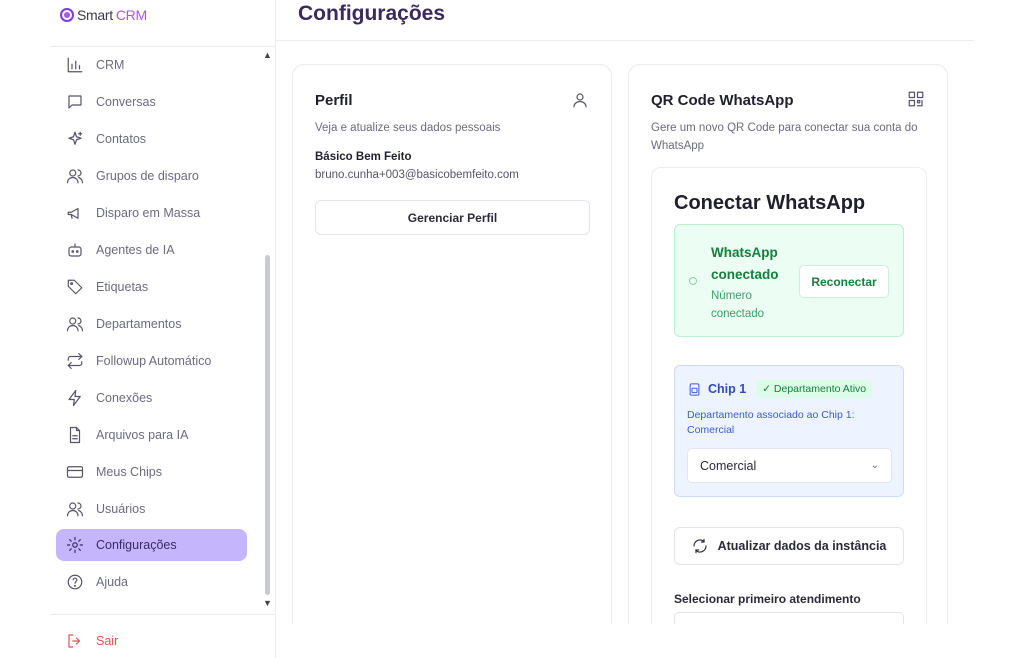  What do you see at coordinates (363, 157) in the screenshot?
I see `profile-name: Básico Bem Feito` at bounding box center [363, 157].